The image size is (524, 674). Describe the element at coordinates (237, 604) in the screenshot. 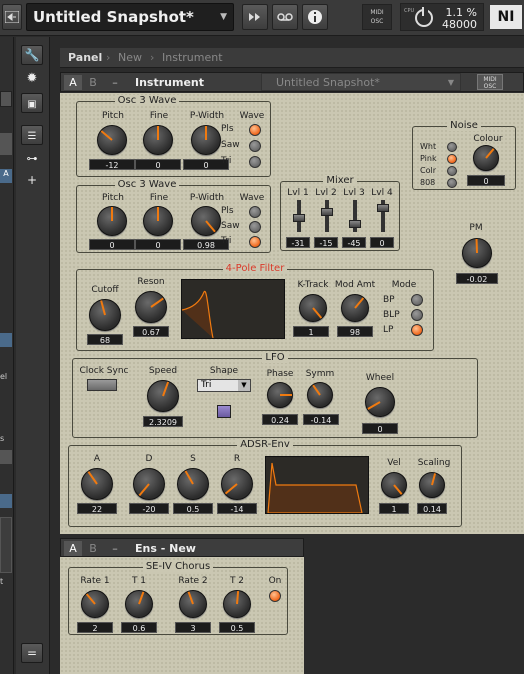

I see `chorus-t2-knob` at that location.